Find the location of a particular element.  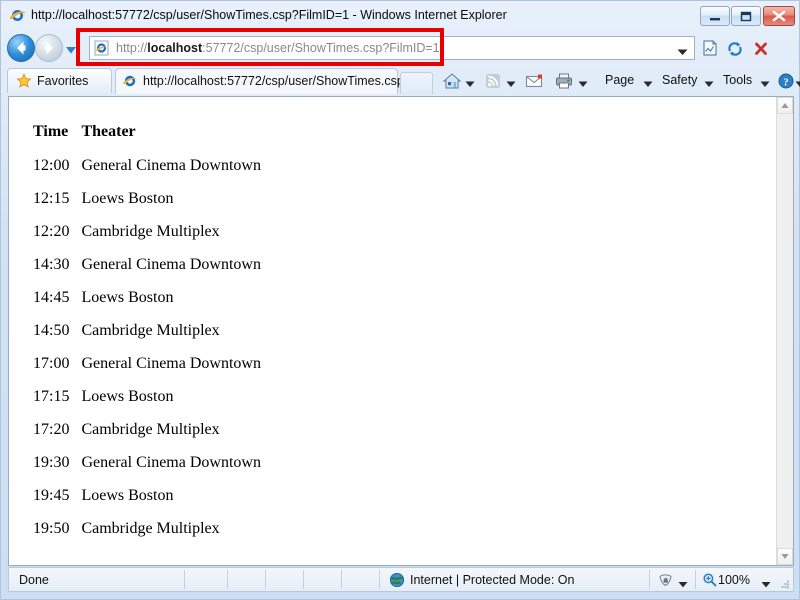

column-header-theater: Theater is located at coordinates (108, 131).